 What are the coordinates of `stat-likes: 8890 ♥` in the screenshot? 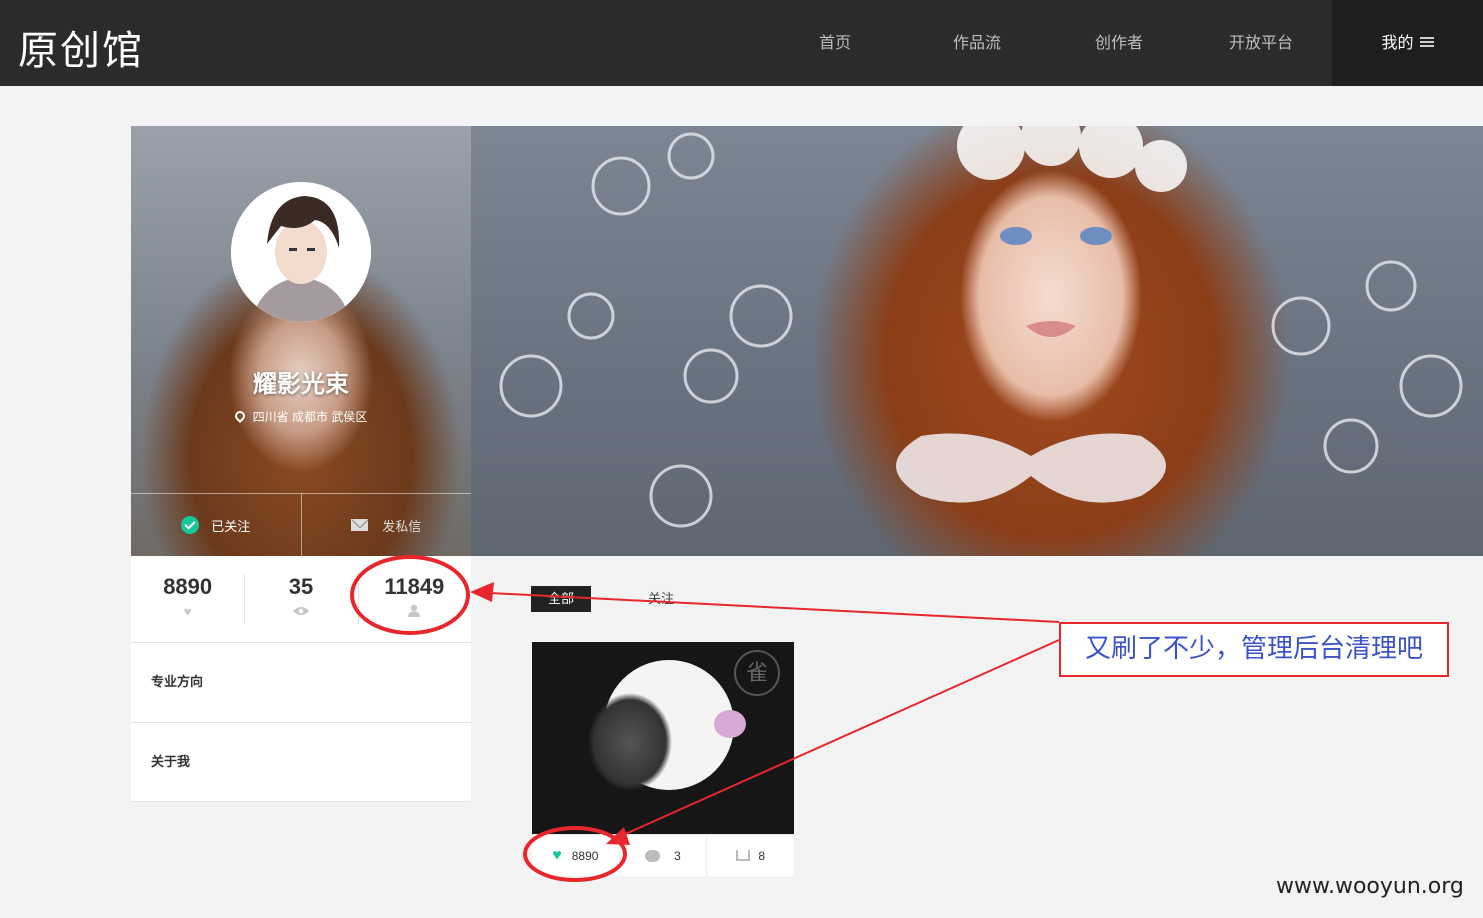 It's located at (187, 599).